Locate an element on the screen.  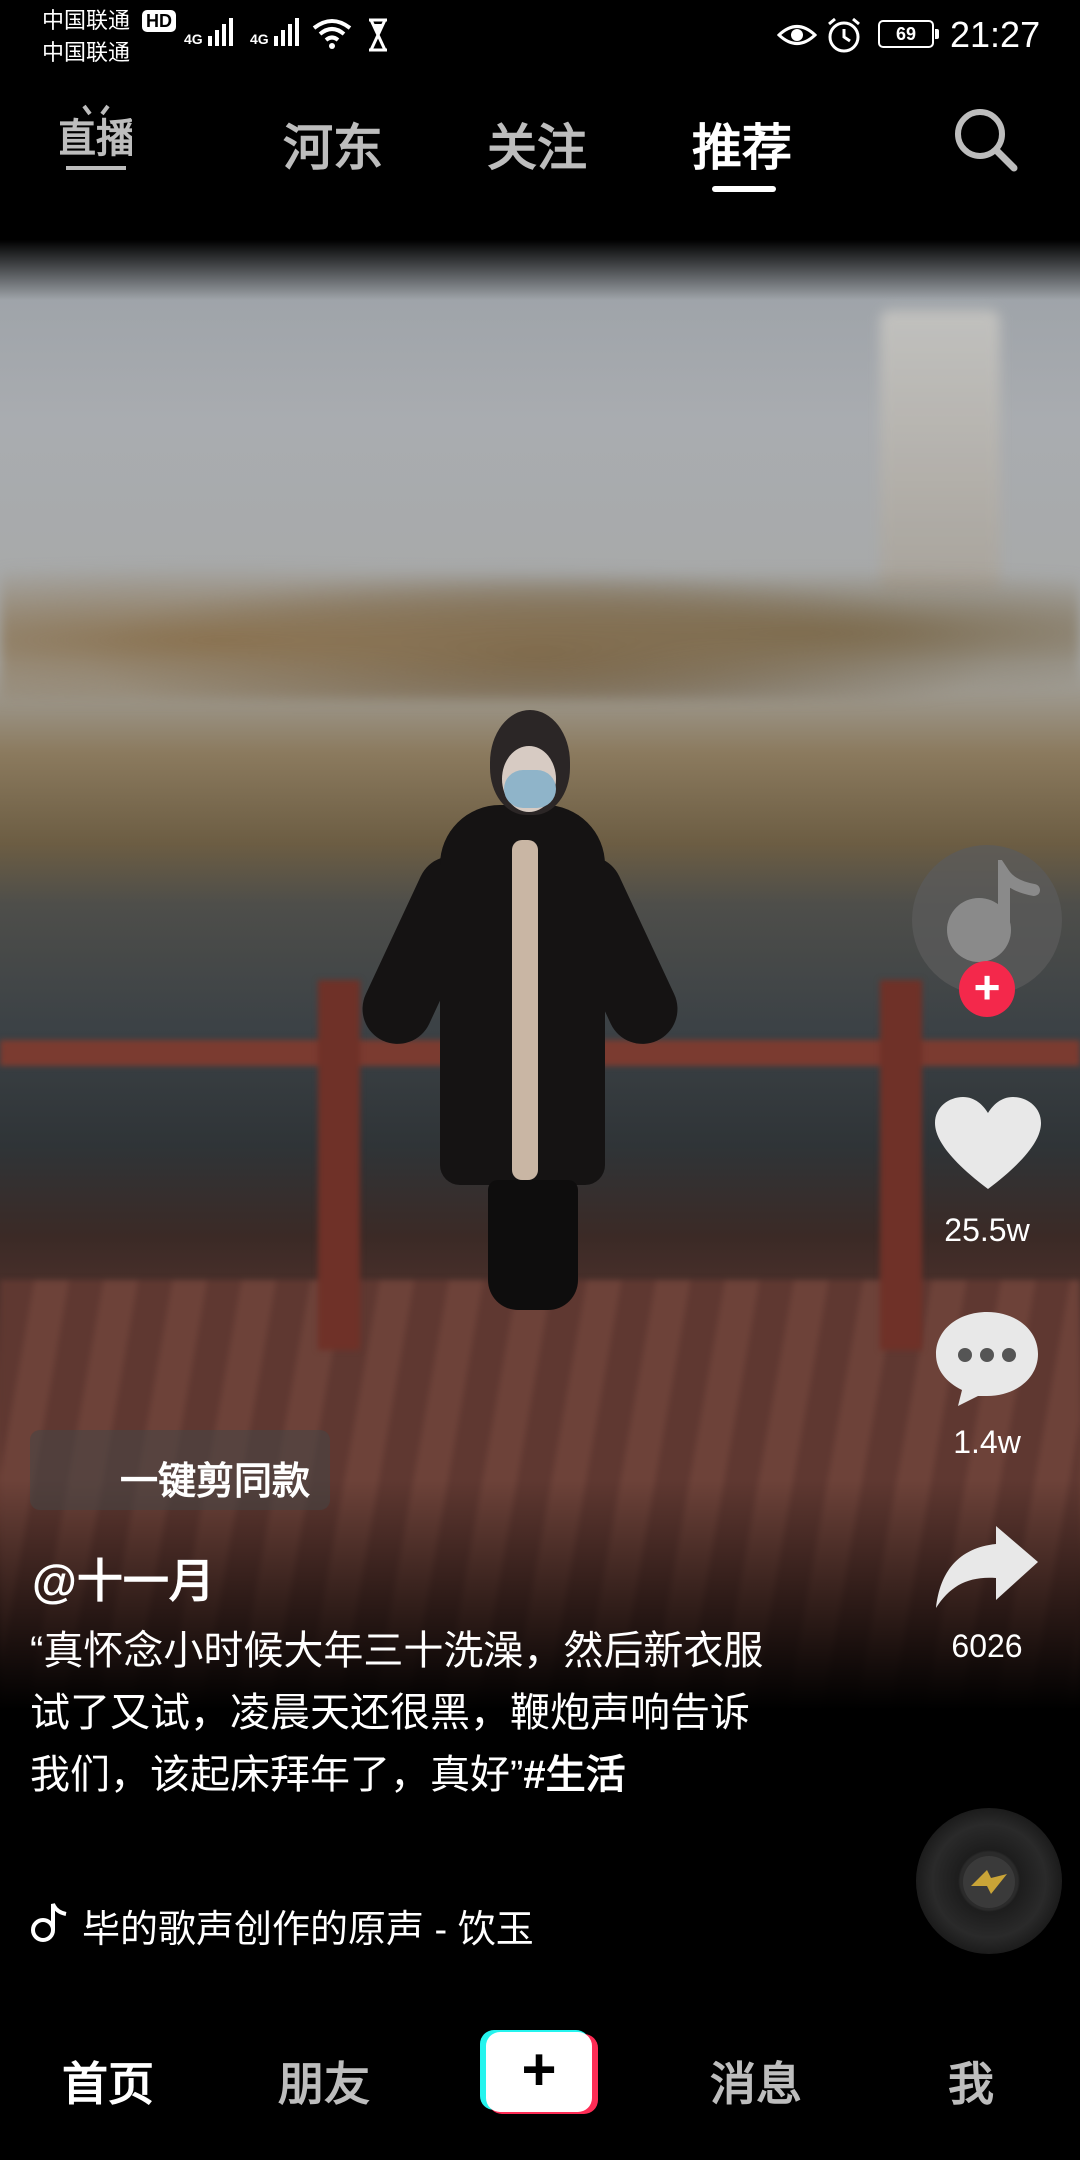
wifi-icon is located at coordinates (332, 34).